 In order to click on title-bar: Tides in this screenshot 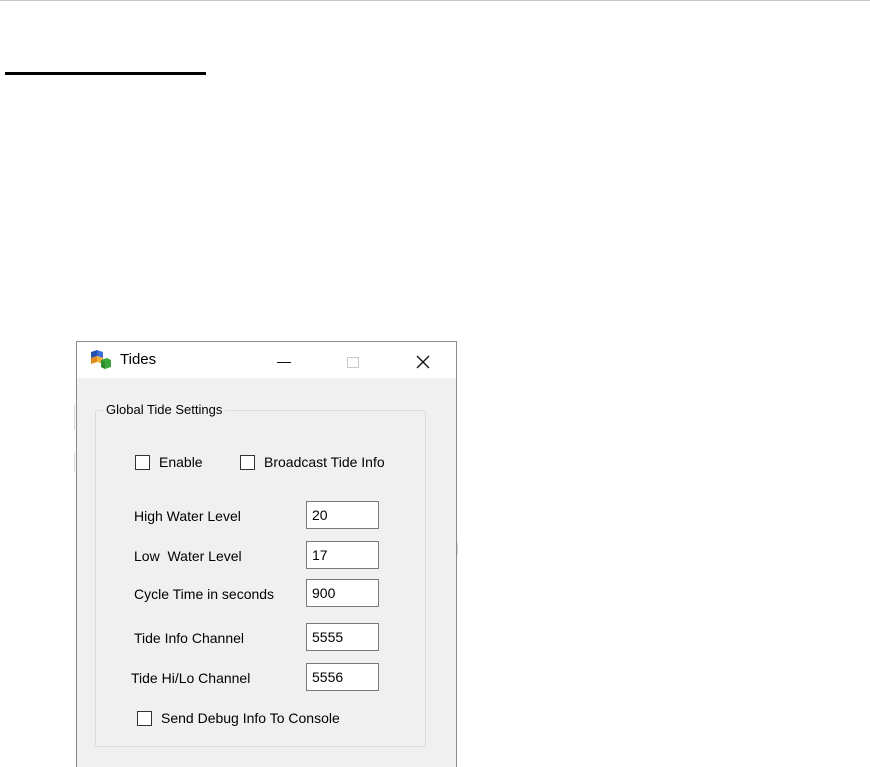, I will do `click(266, 360)`.